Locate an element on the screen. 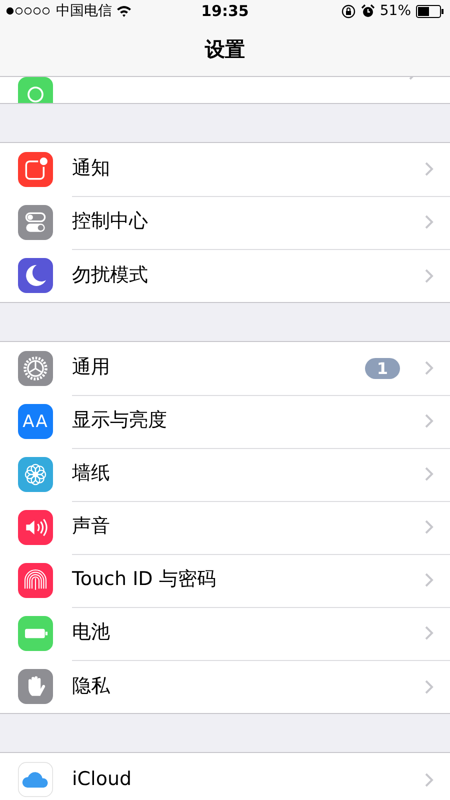  speaker-icon is located at coordinates (35, 527).